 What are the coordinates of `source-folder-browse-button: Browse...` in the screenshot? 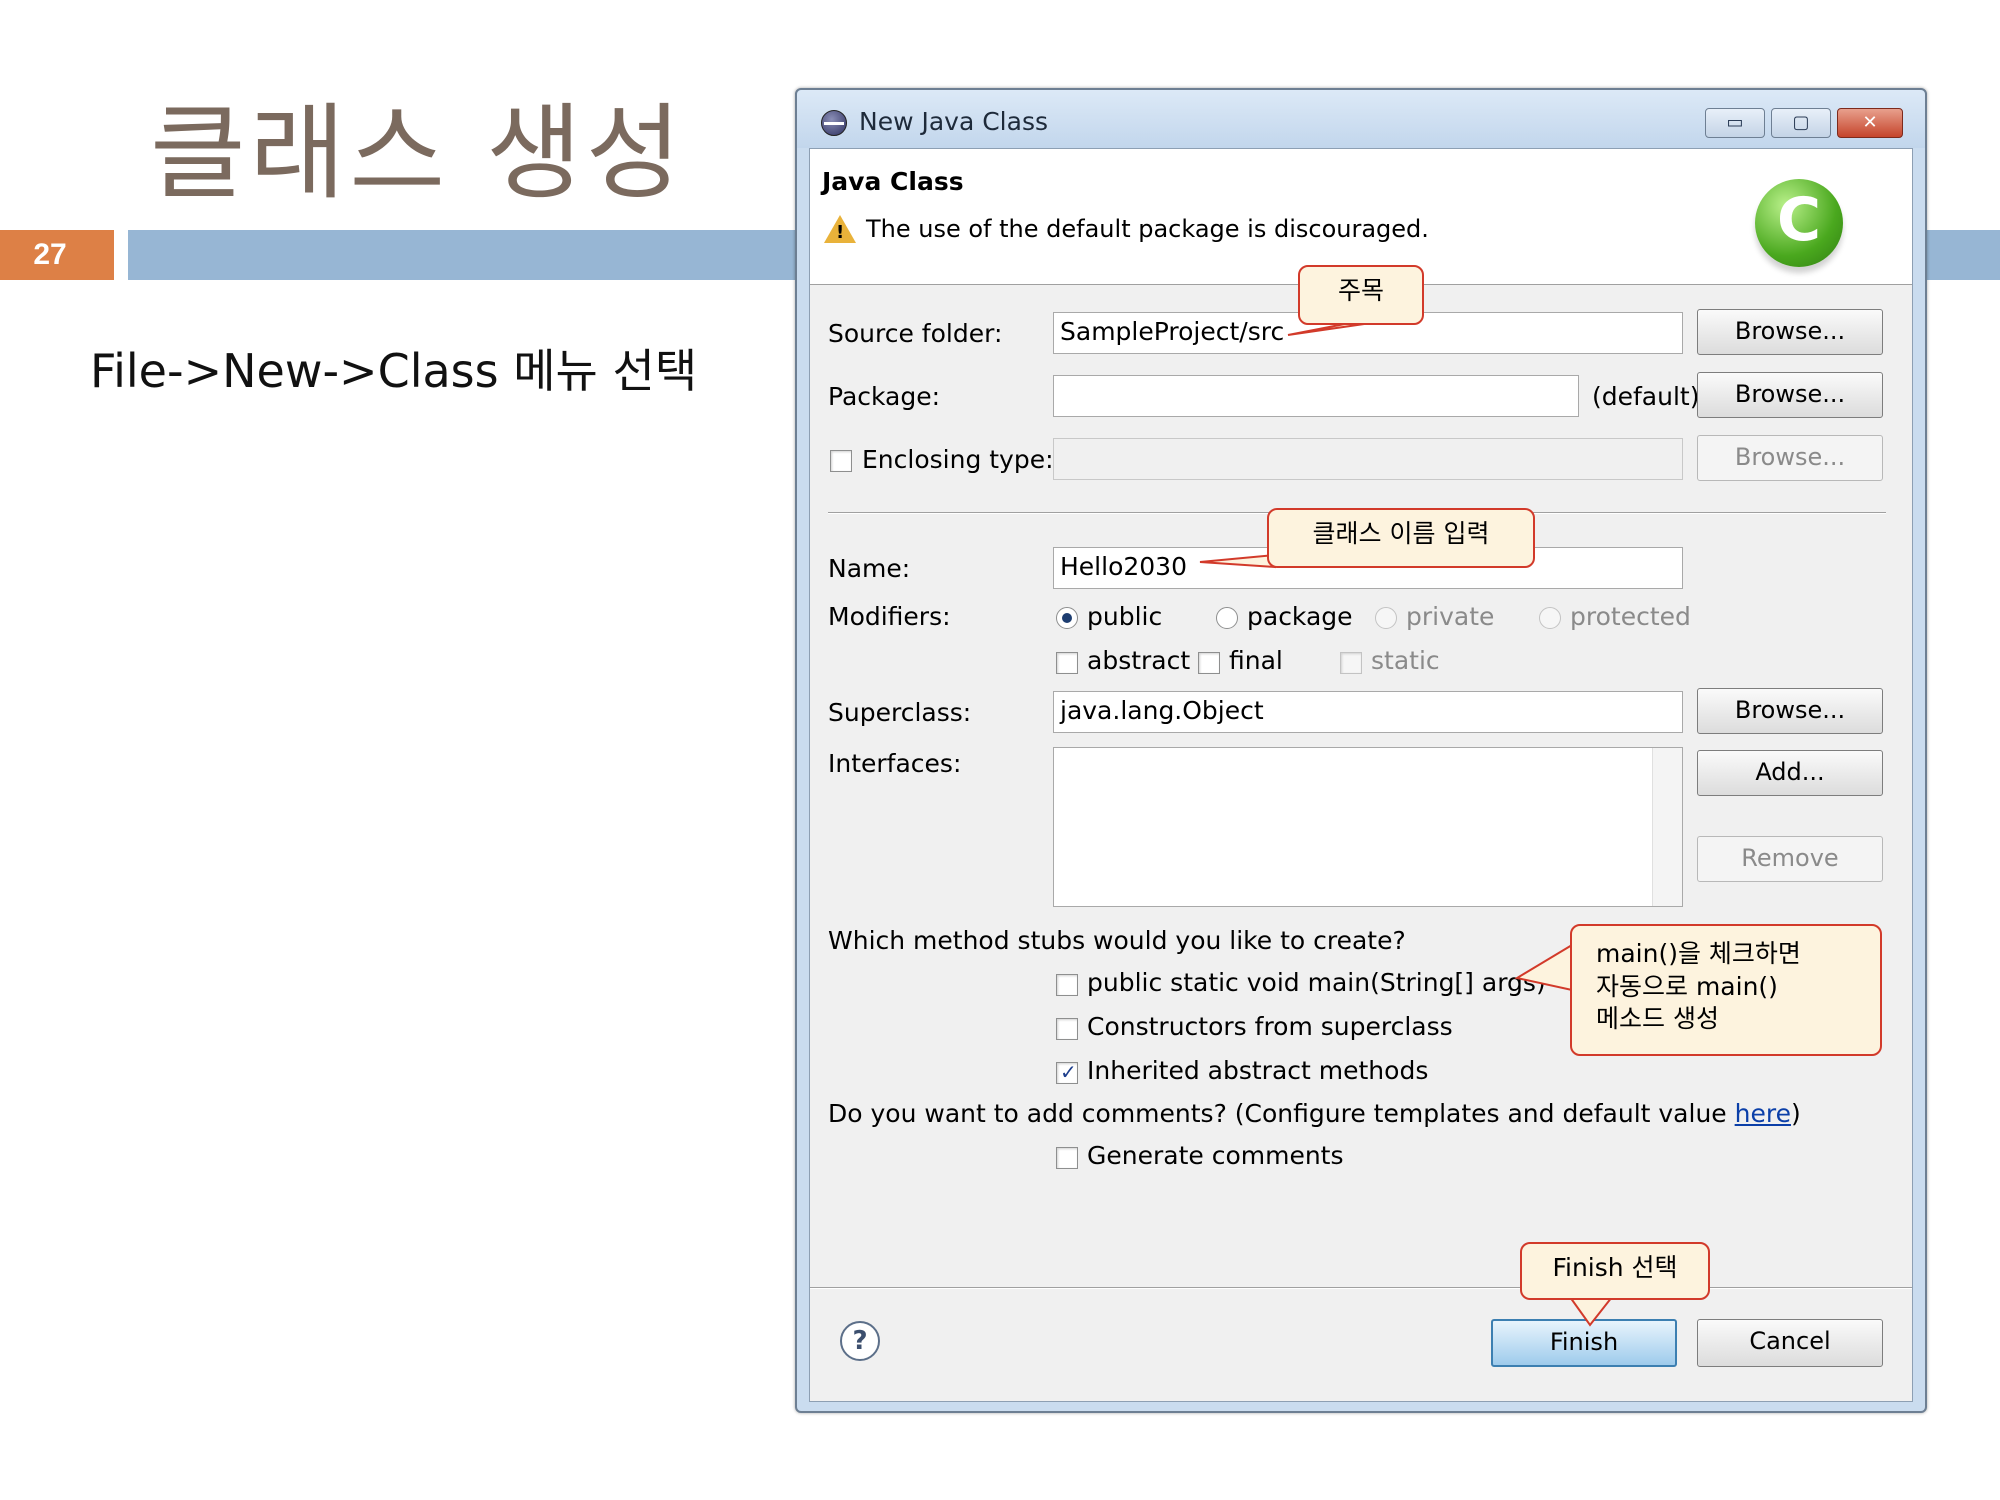 It's located at (1790, 332).